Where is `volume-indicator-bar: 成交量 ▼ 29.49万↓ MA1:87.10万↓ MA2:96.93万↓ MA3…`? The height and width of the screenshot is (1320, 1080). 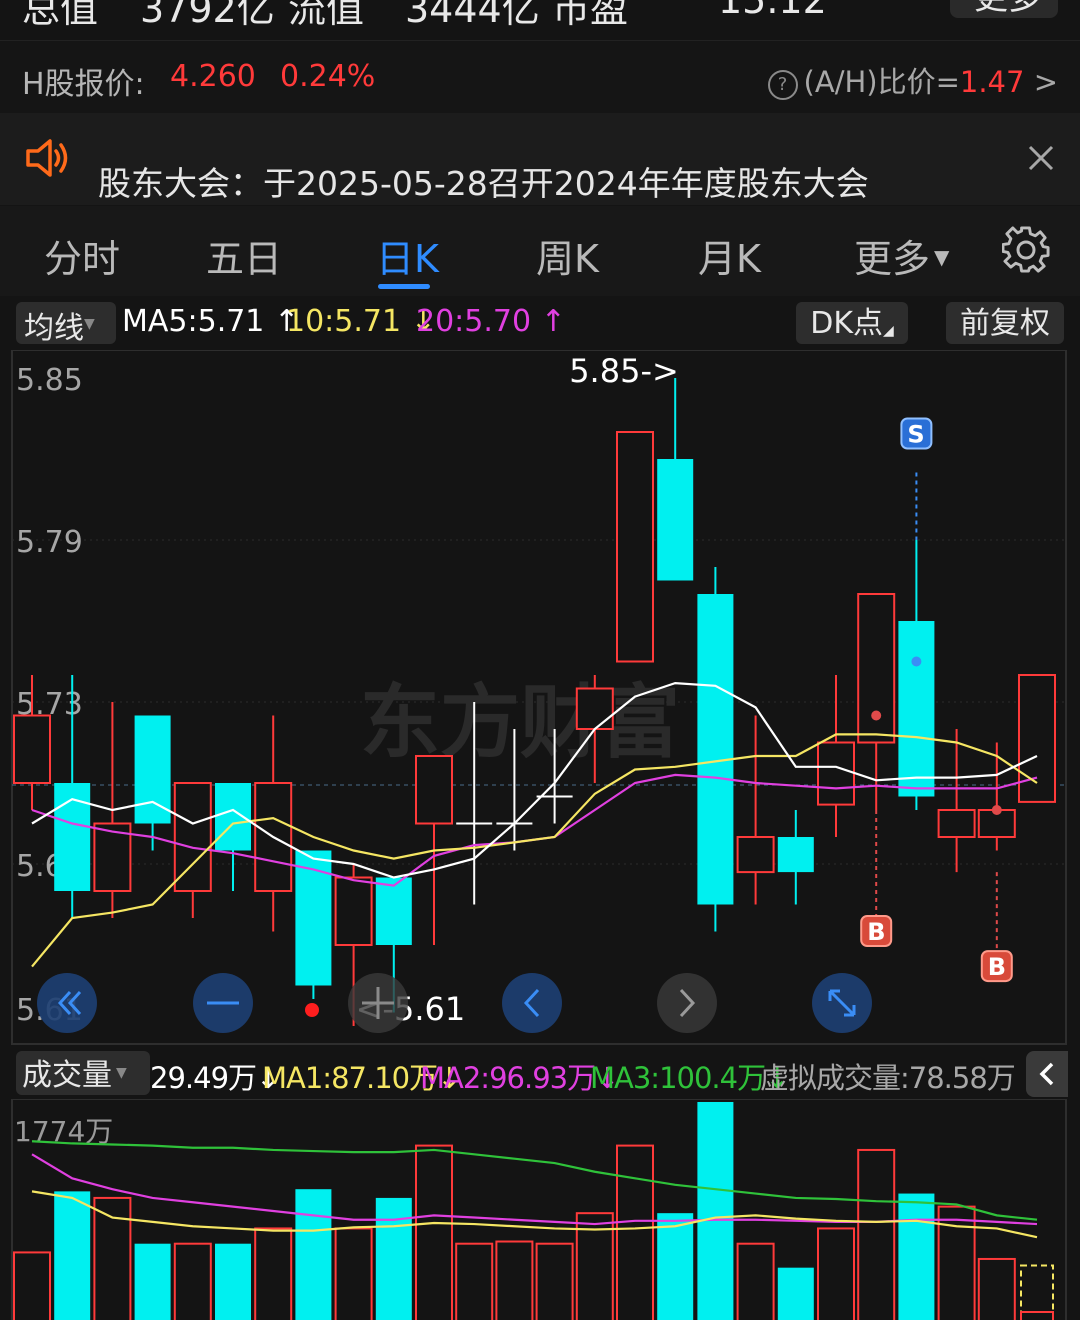
volume-indicator-bar: 成交量 ▼ 29.49万↓ MA1:87.10万↓ MA2:96.93万↓ MA3… is located at coordinates (540, 1073).